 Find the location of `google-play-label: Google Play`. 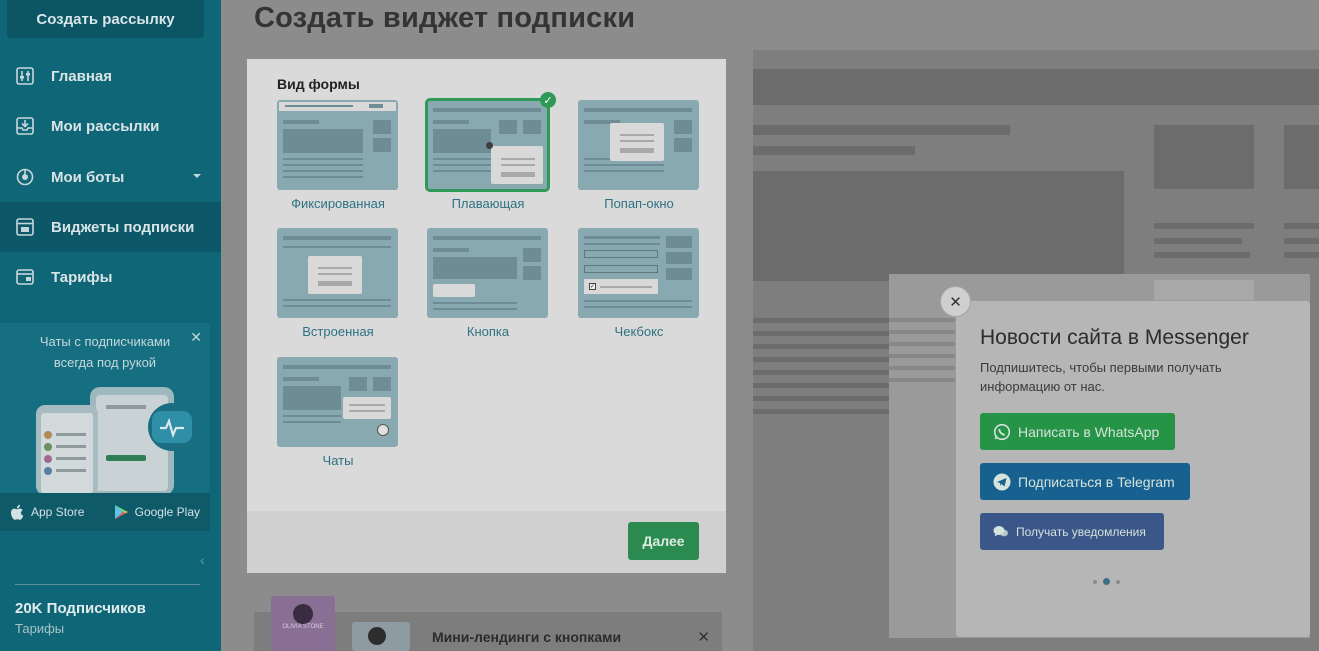

google-play-label: Google Play is located at coordinates (167, 512).